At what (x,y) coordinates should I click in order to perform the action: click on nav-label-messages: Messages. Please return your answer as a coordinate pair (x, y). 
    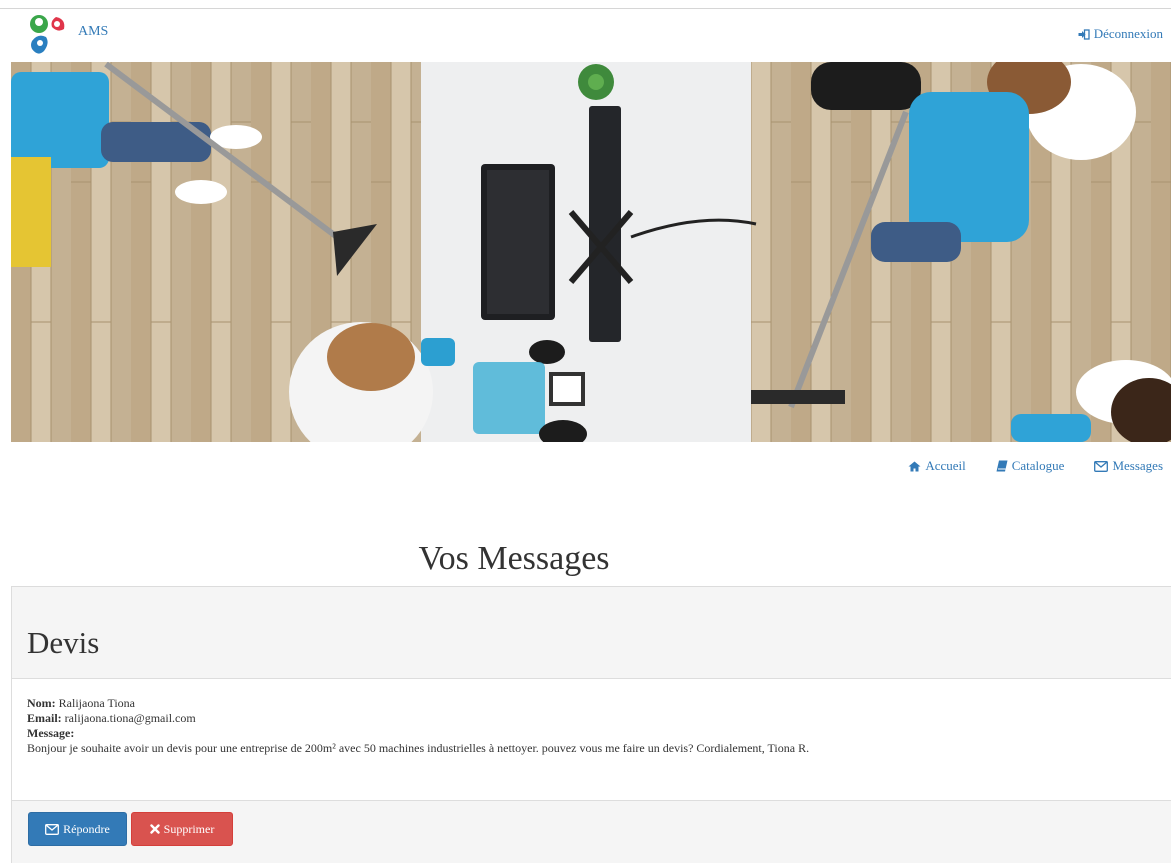
    Looking at the image, I should click on (1137, 465).